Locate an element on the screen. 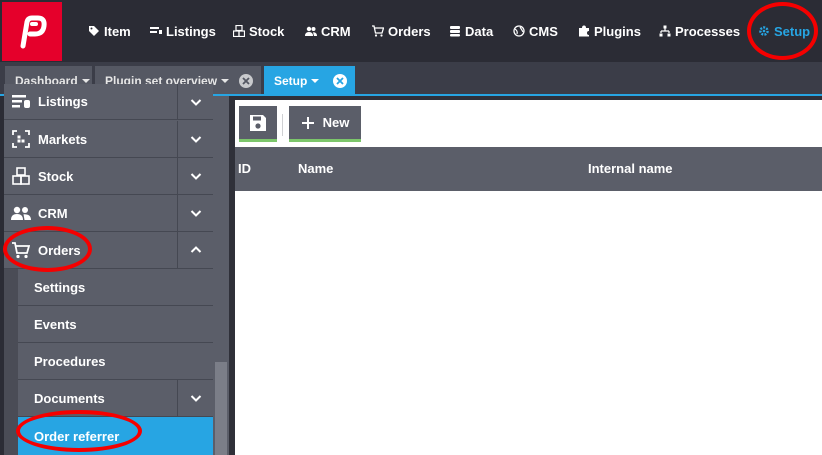 The width and height of the screenshot is (822, 455). sidebar-subitem-label: Events is located at coordinates (55, 324).